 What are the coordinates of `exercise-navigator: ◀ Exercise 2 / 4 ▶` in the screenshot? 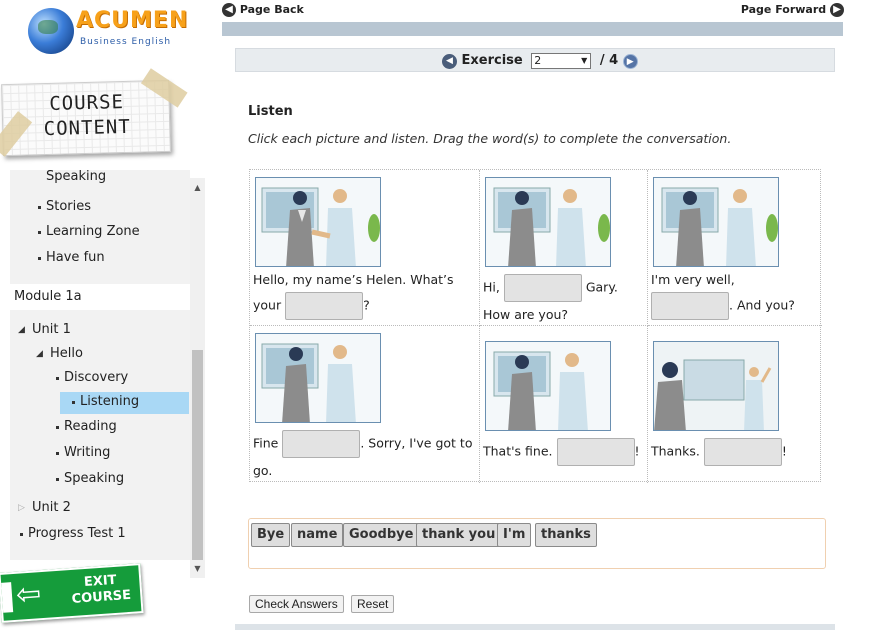 It's located at (540, 61).